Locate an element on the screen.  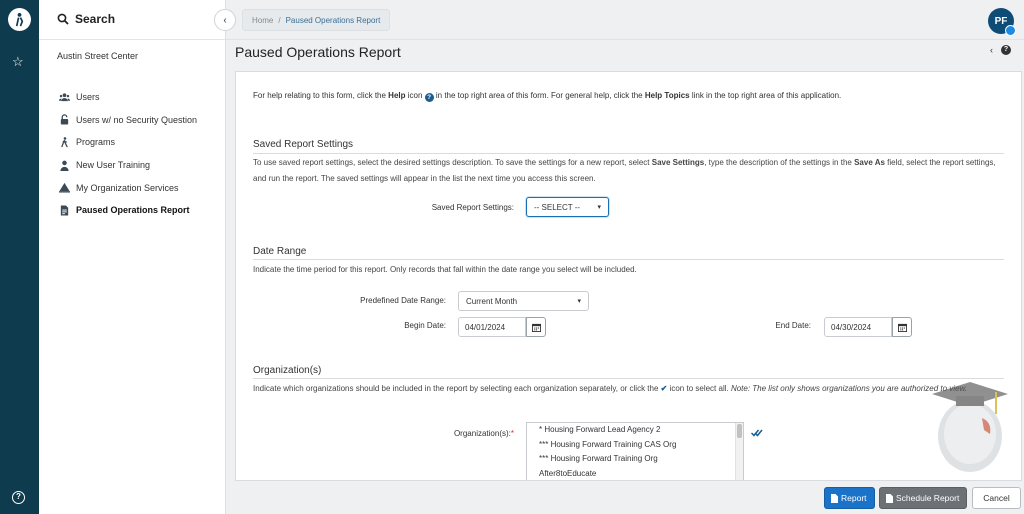
organizations-label-text: Organization(s): is located at coordinates (482, 433).